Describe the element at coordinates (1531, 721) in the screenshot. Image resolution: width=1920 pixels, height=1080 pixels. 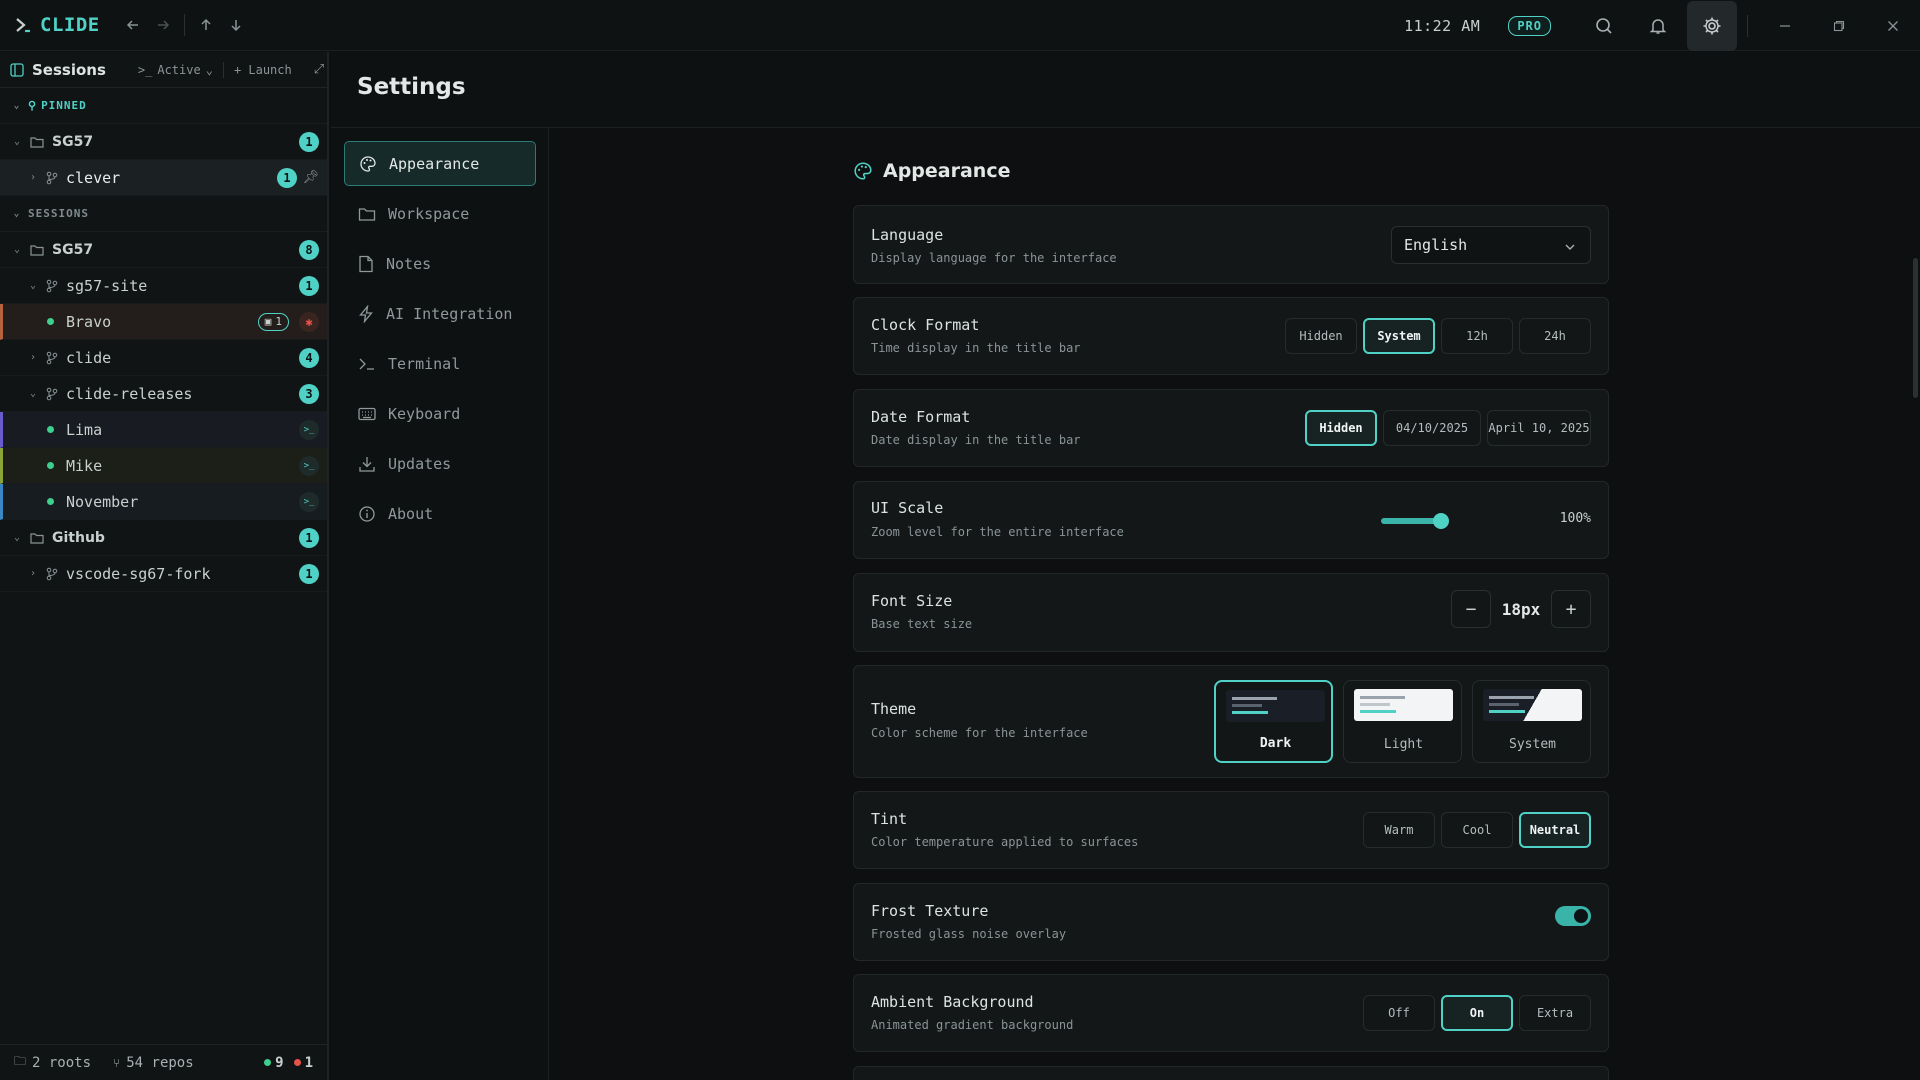
I see `theme-system: System` at that location.